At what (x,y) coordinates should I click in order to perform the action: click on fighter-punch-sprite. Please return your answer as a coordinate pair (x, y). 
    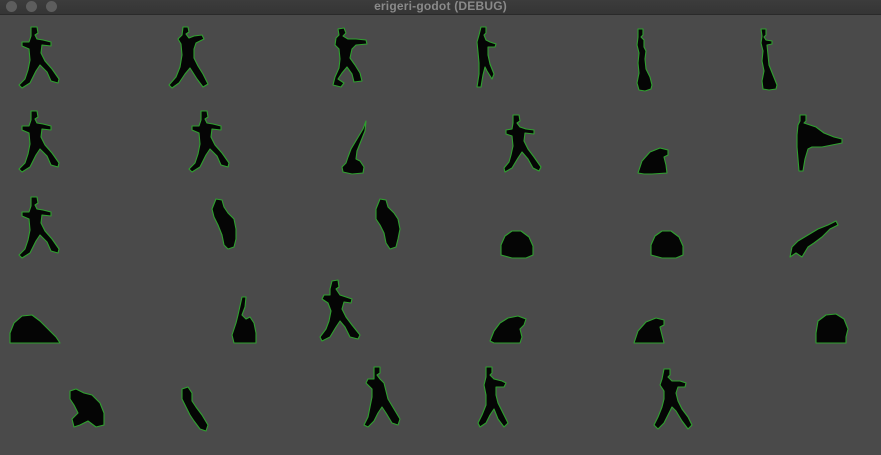
    Looking at the image, I should click on (350, 57).